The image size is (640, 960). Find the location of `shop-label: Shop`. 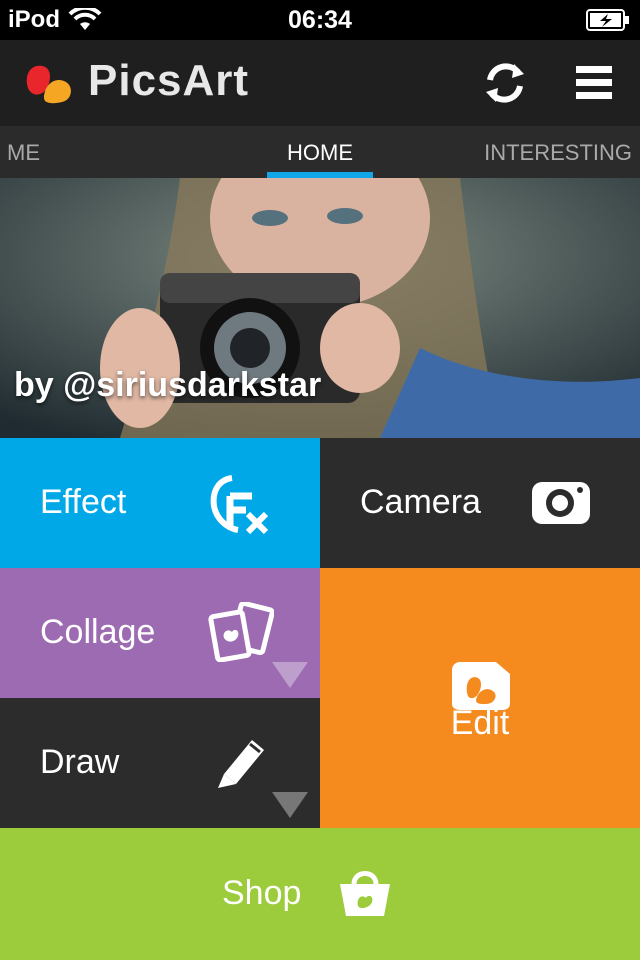

shop-label: Shop is located at coordinates (262, 893).